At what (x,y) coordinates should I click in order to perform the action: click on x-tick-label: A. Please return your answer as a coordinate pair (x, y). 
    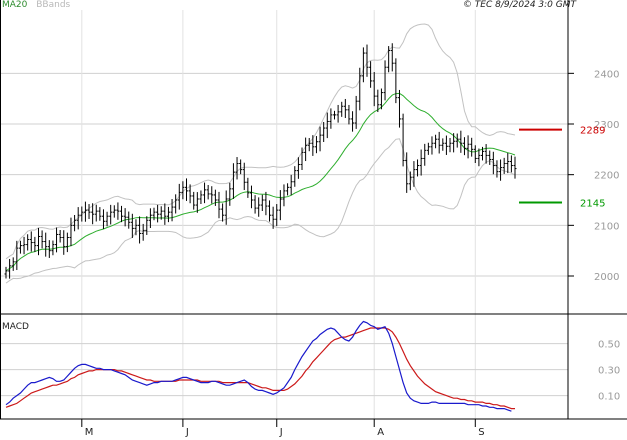
    Looking at the image, I should click on (380, 432).